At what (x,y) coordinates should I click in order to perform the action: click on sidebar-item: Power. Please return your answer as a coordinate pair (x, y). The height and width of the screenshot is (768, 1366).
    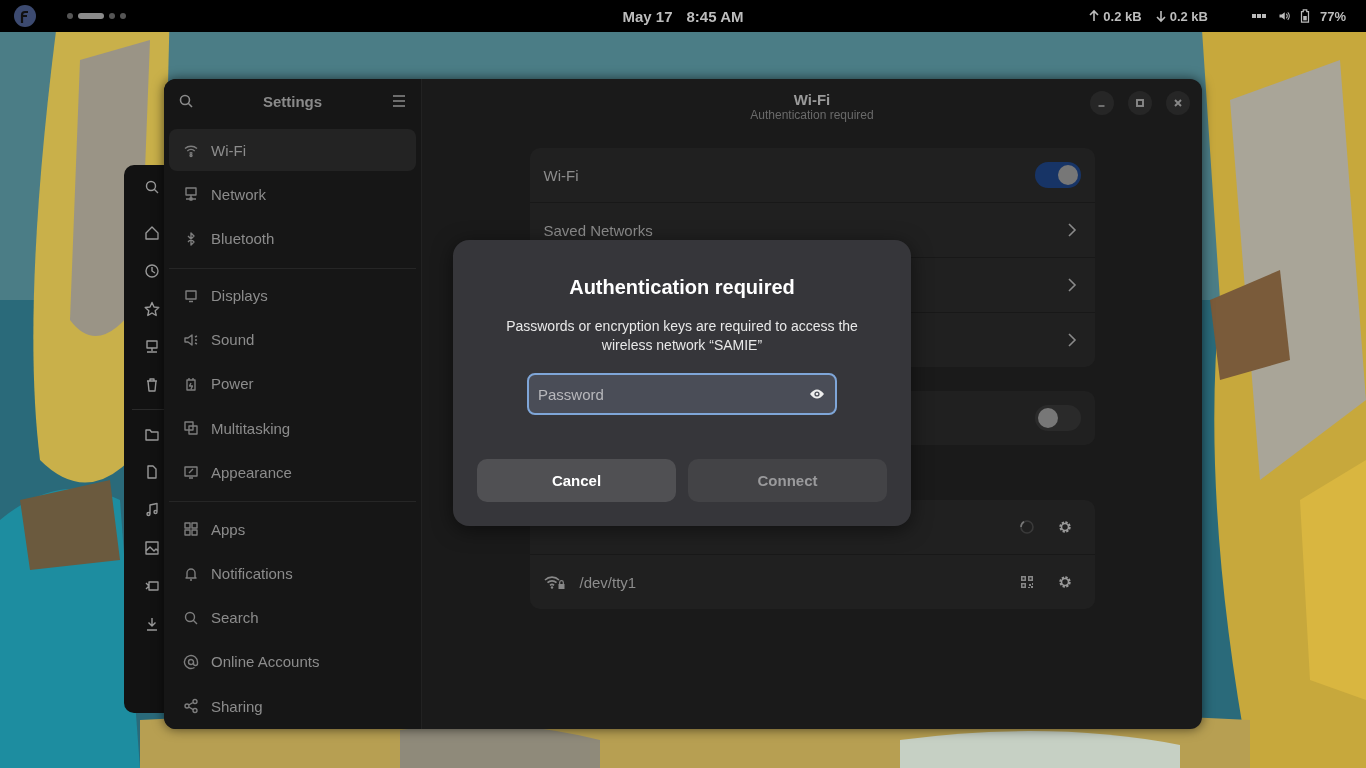
    Looking at the image, I should click on (292, 384).